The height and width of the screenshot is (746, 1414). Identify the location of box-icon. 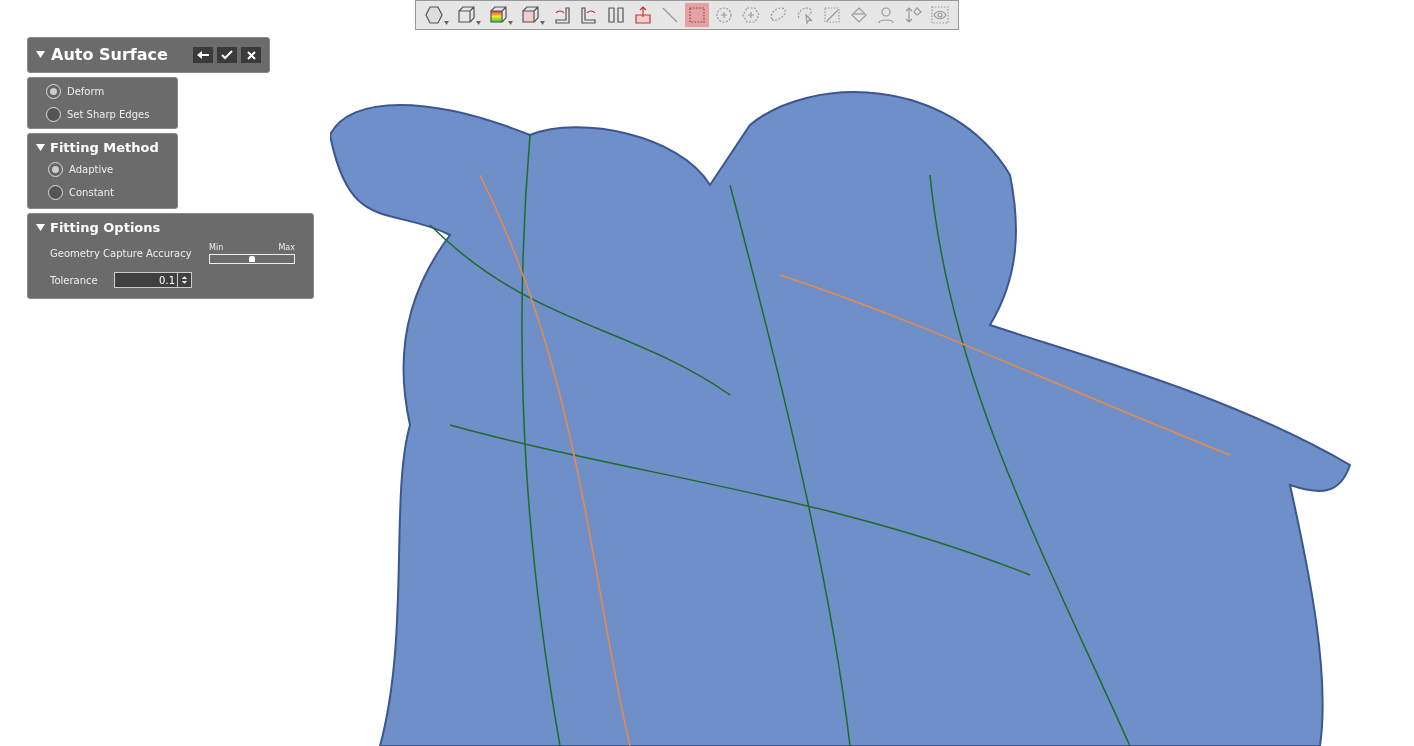
(530, 15).